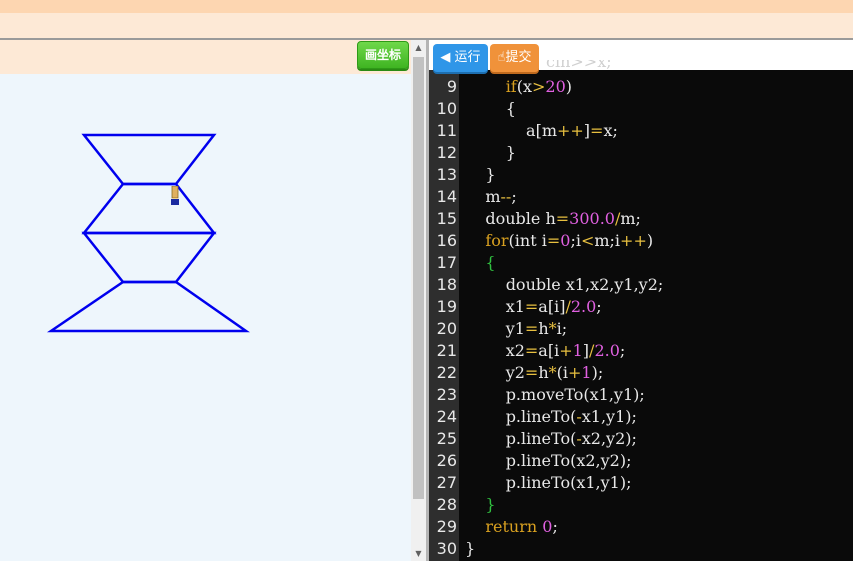 The width and height of the screenshot is (853, 561). I want to click on code-text: p.lineTo(x1,y1);, so click(548, 483).